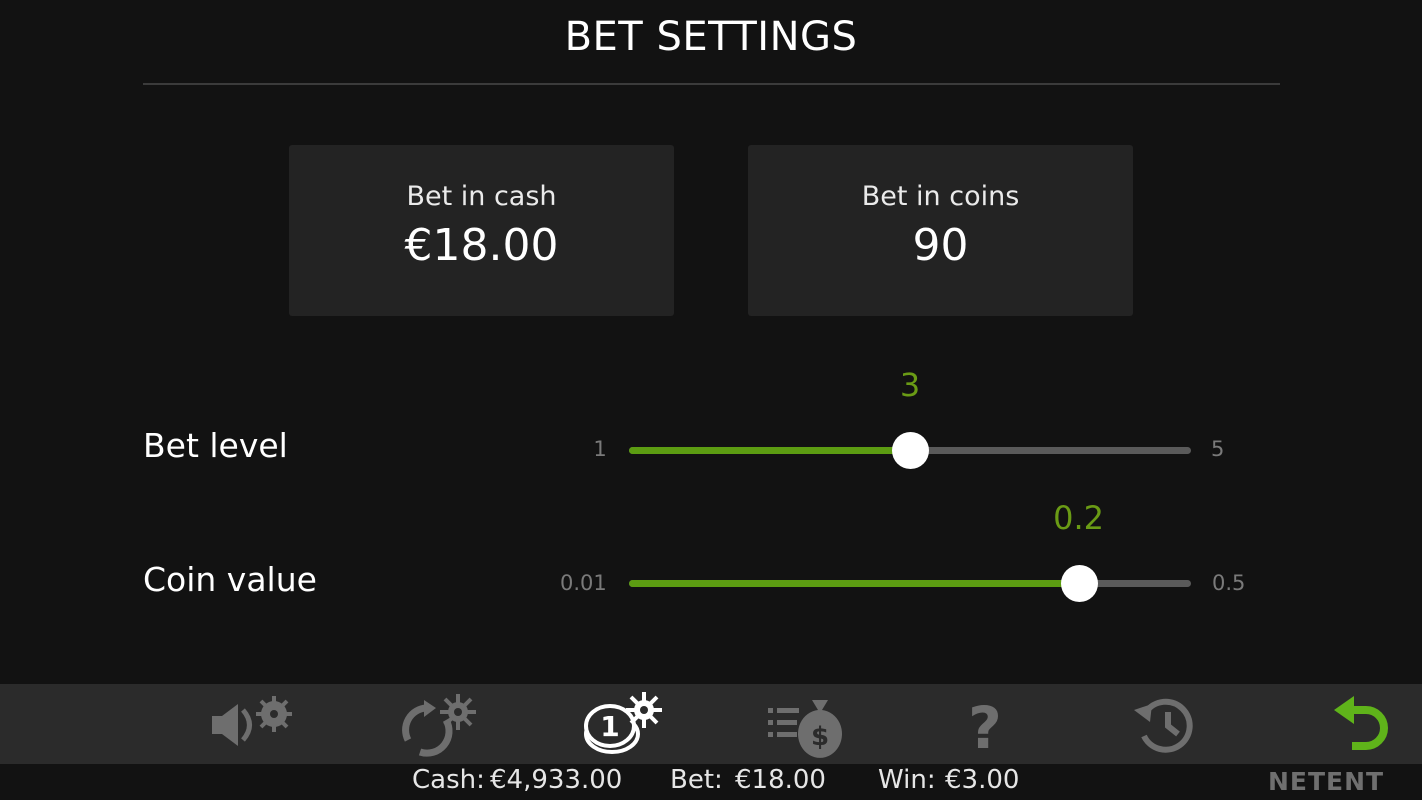 The image size is (1422, 800). I want to click on coin-value-current-value: 0.2, so click(1079, 518).